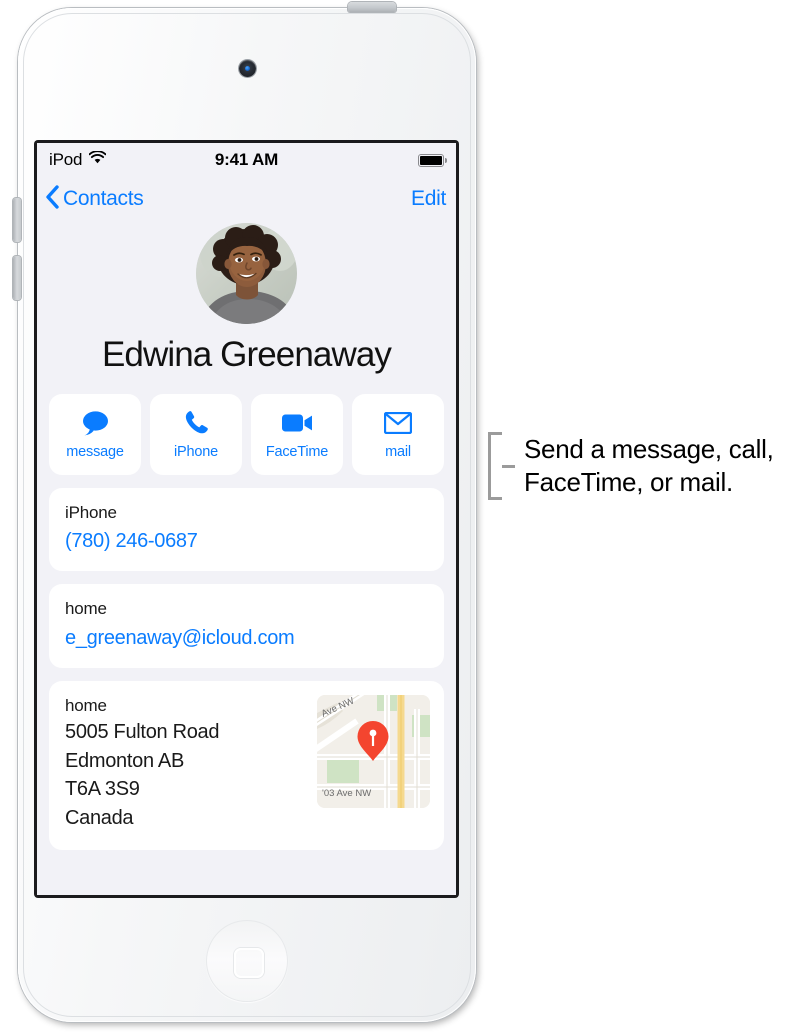 The image size is (811, 1032). I want to click on status-bar-left: iPod, so click(148, 160).